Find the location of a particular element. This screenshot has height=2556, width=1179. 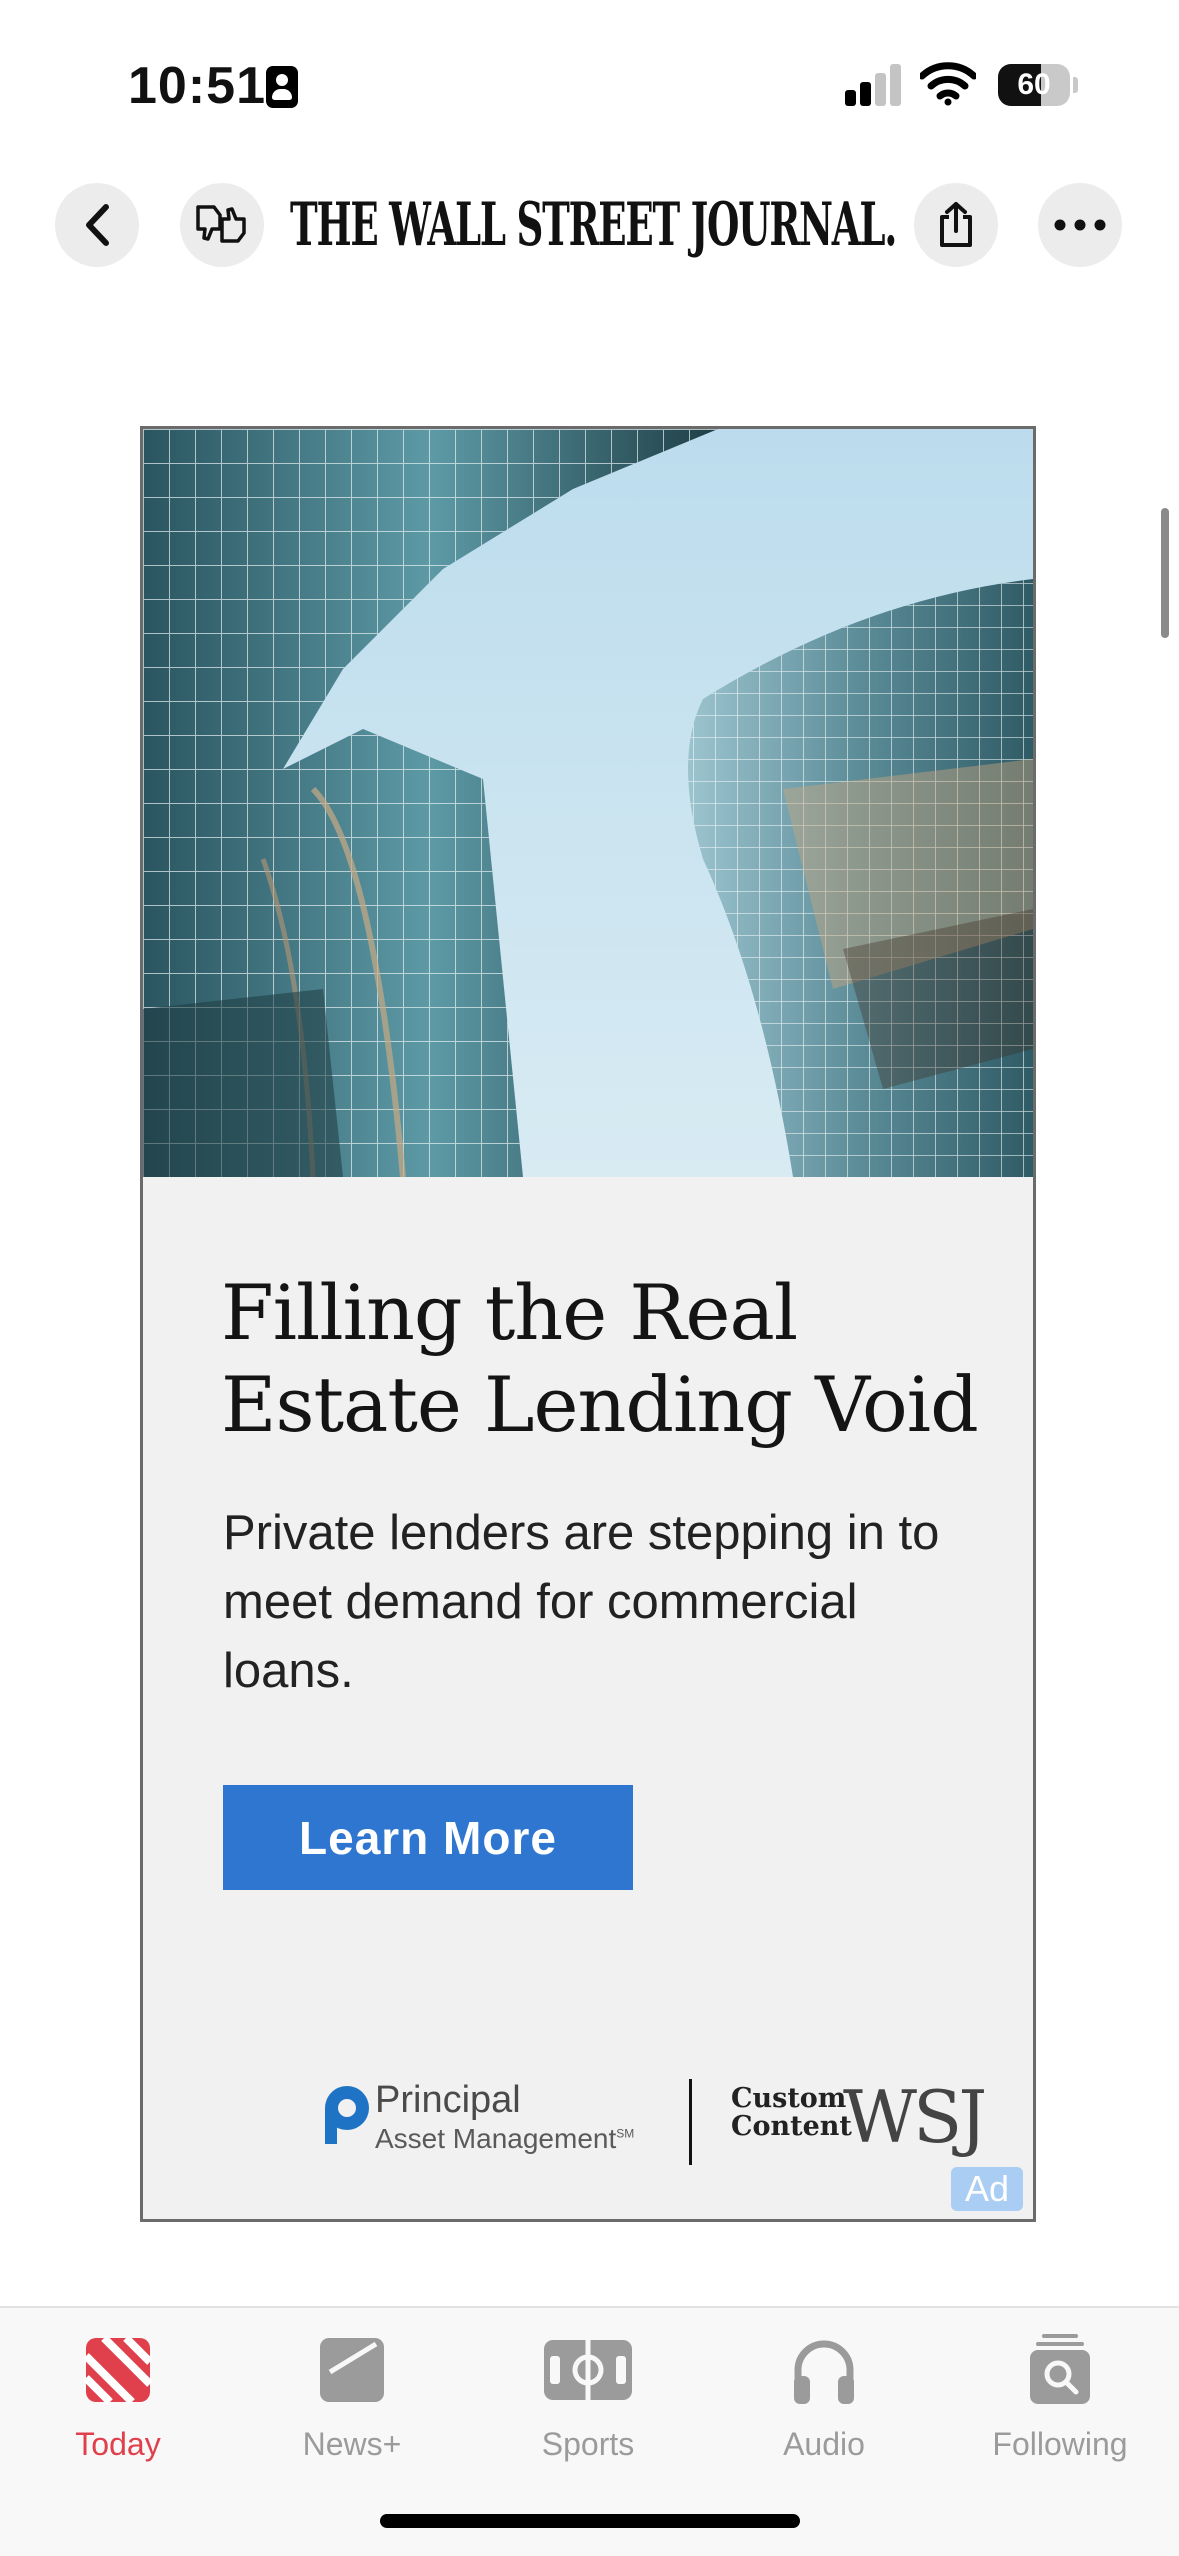

article-header: THE WALL STREET JOURNAL. is located at coordinates (589, 225).